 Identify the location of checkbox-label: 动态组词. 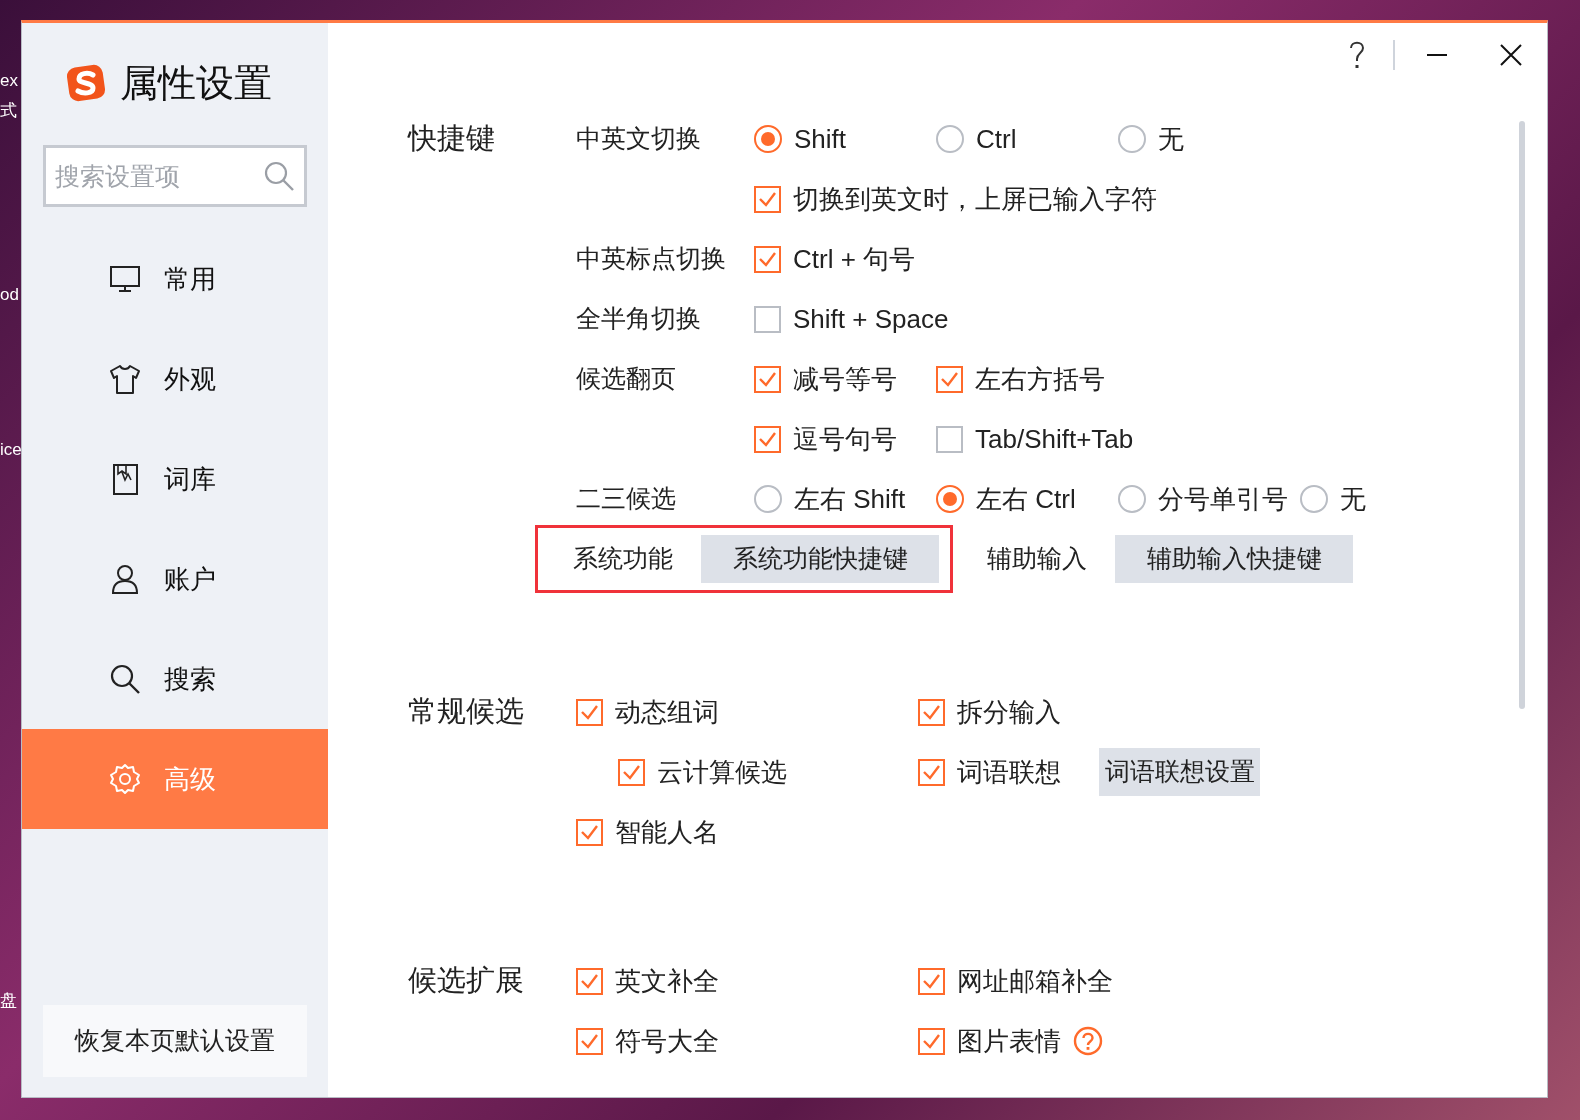
(667, 712).